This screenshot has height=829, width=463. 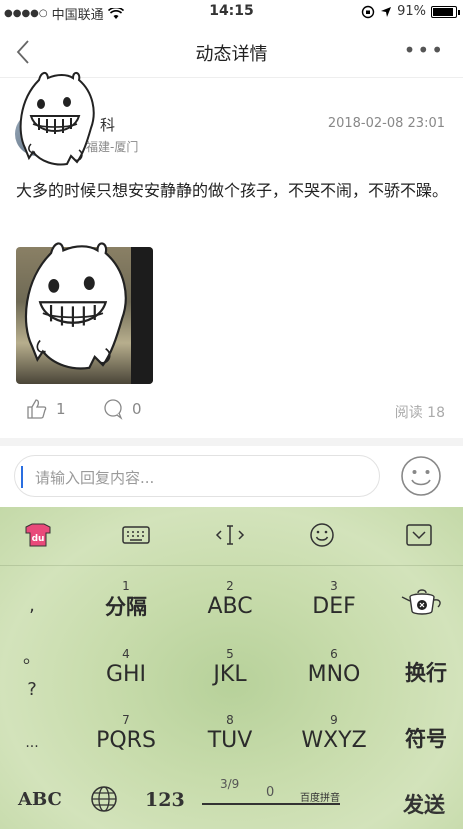 What do you see at coordinates (32, 605) in the screenshot?
I see `punct-key: ,` at bounding box center [32, 605].